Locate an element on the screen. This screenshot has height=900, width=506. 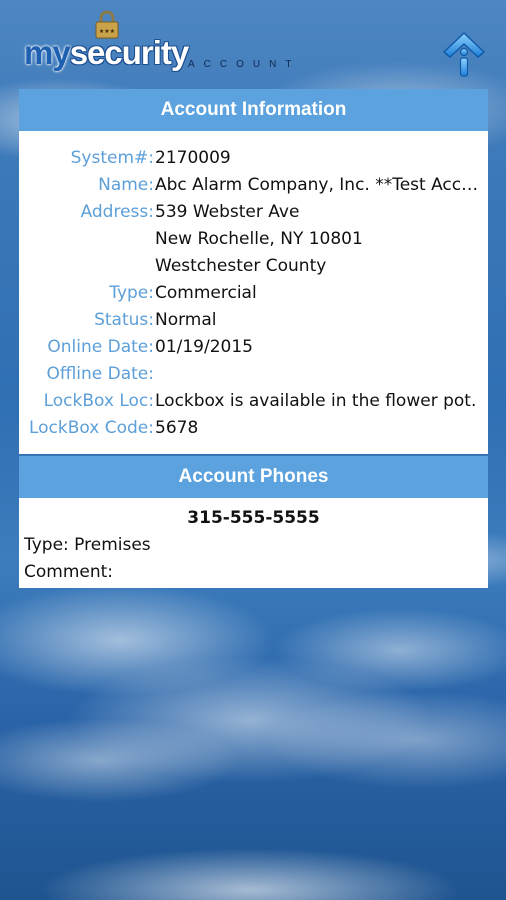
app-header: ★★★ mysecurity ACCOUNT is located at coordinates (253, 44).